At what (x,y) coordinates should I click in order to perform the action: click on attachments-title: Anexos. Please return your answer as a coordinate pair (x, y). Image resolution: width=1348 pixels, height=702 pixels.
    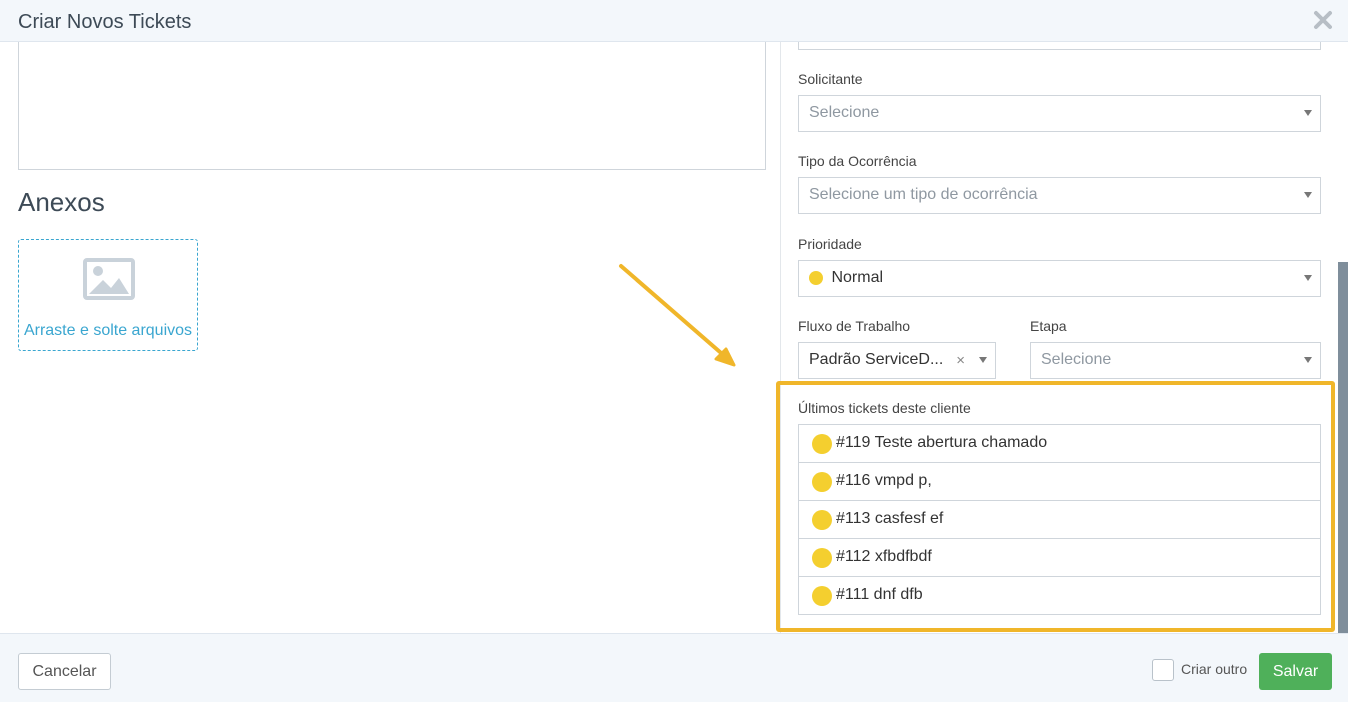
    Looking at the image, I should click on (61, 202).